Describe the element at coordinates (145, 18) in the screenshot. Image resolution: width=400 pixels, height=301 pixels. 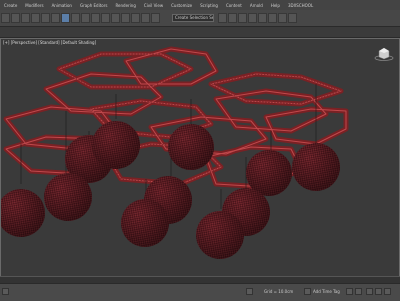
I see `percent-snap-icon` at that location.